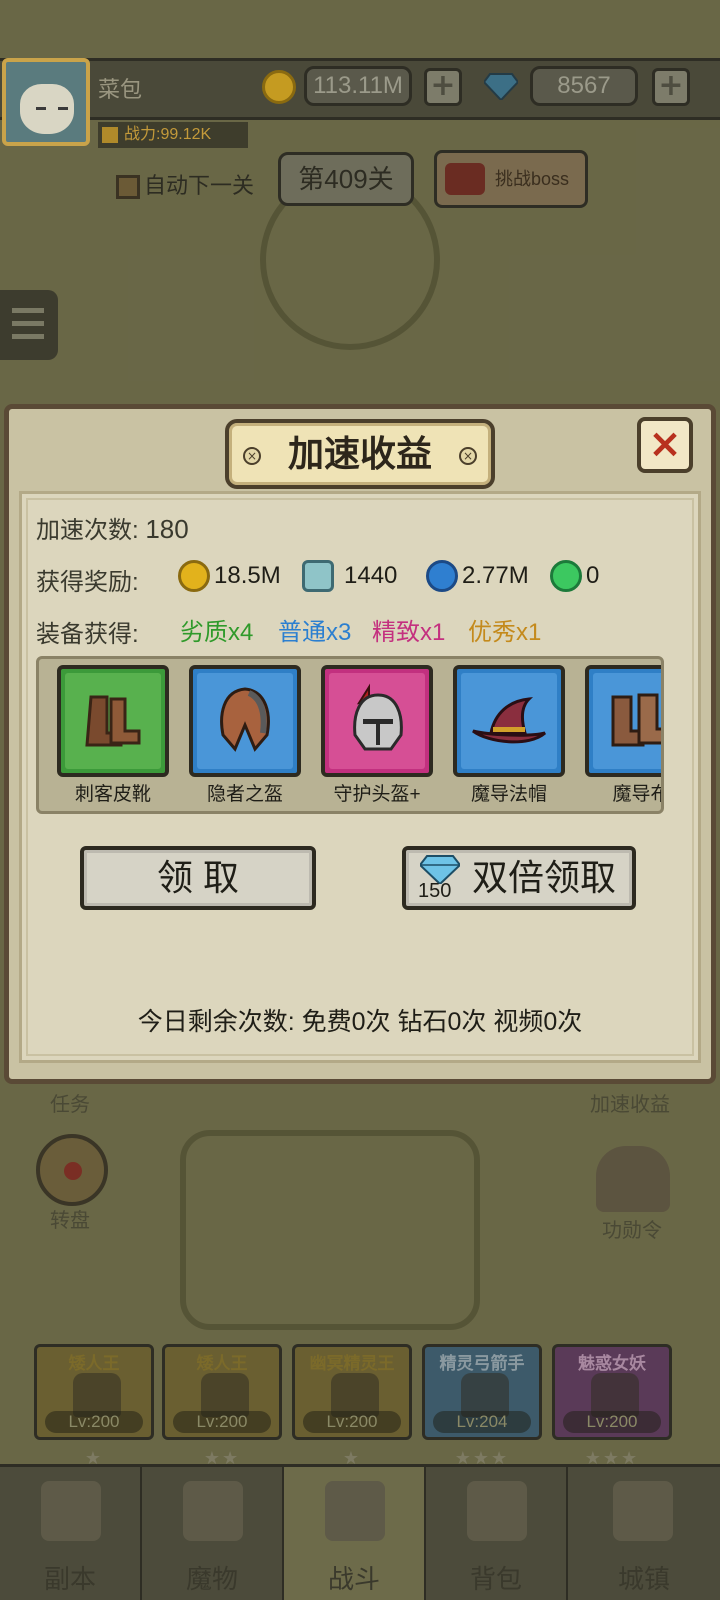 Image resolution: width=720 pixels, height=1600 pixels. I want to click on speedup-count-label: 加速次数:, so click(87, 530).